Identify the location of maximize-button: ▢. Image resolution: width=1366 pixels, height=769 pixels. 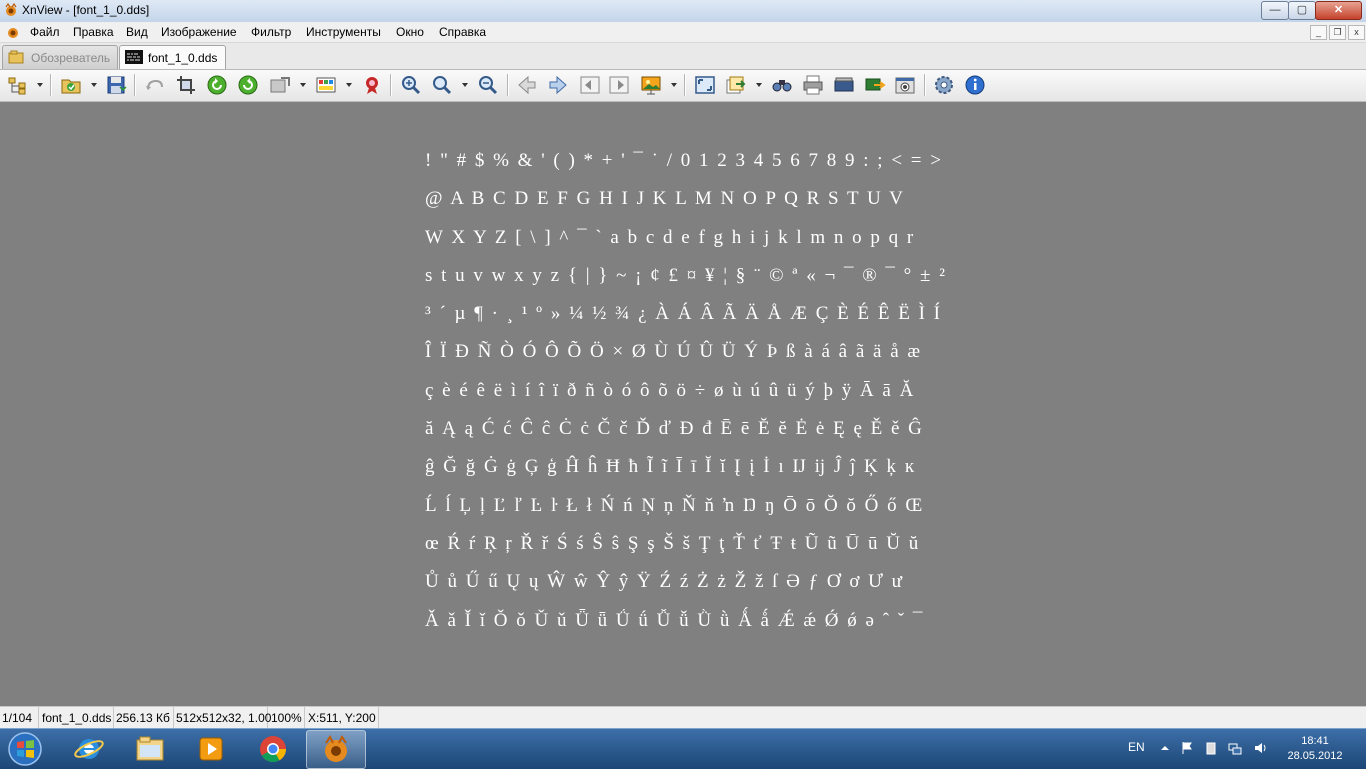
(1302, 10).